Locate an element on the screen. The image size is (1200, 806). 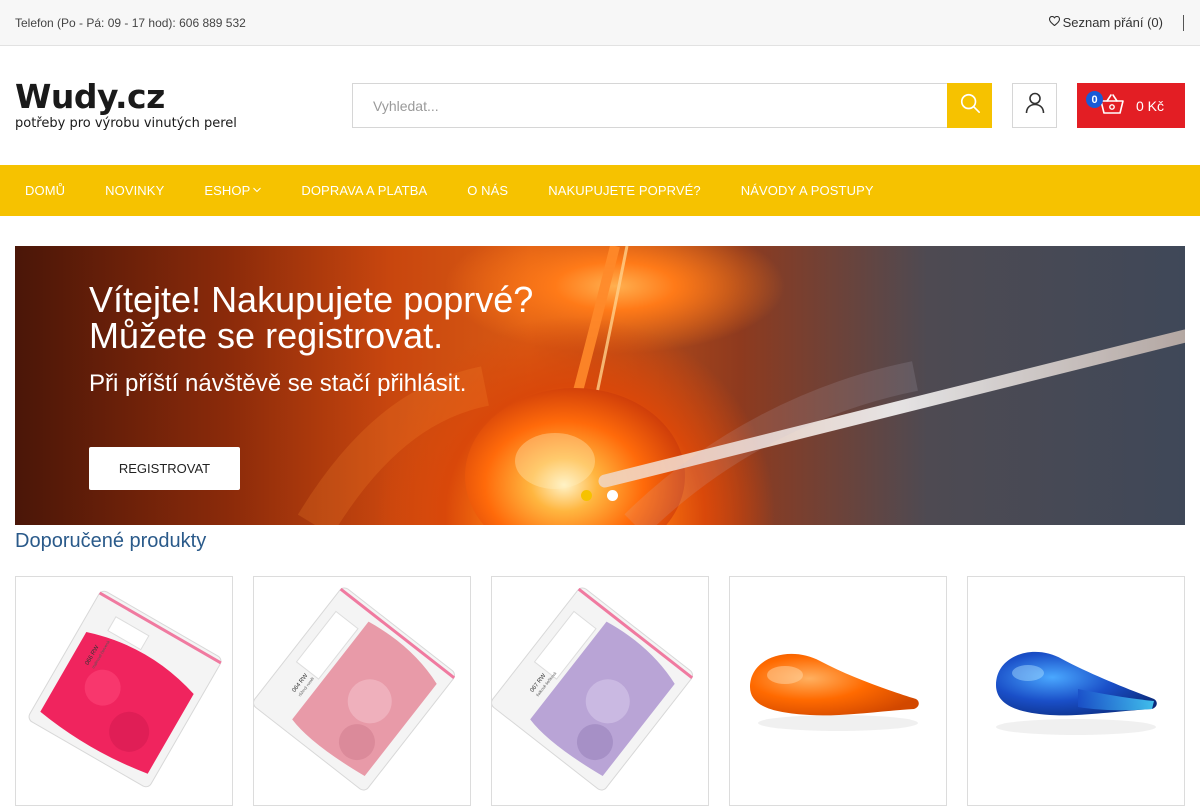
divider is located at coordinates (1183, 22).